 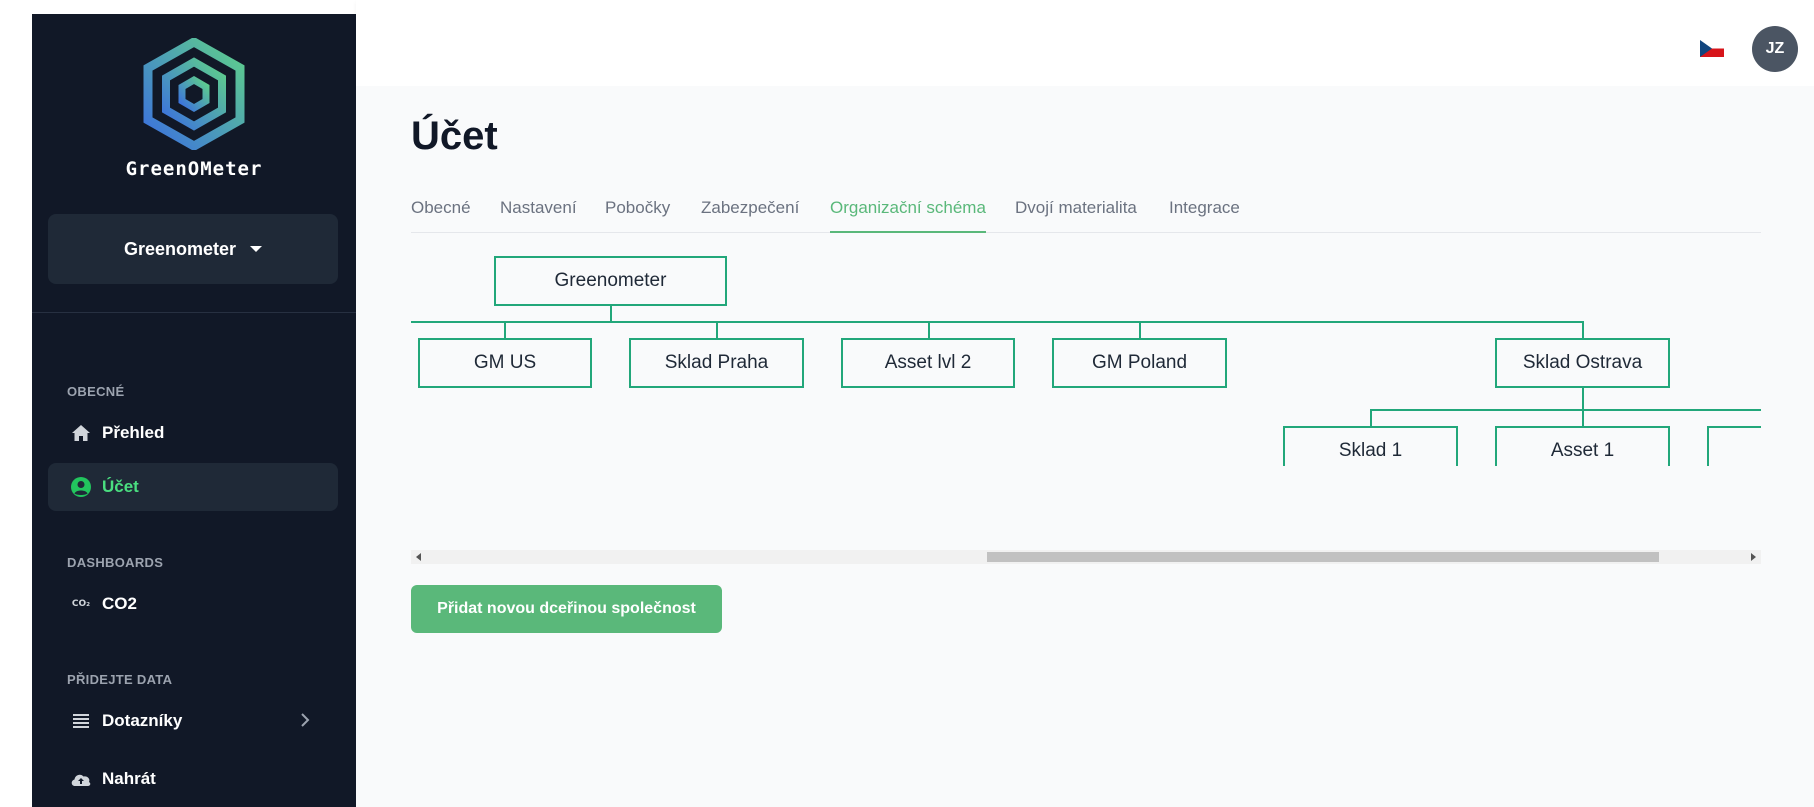 I want to click on brand-logo: GreenOMeter, so click(x=194, y=109).